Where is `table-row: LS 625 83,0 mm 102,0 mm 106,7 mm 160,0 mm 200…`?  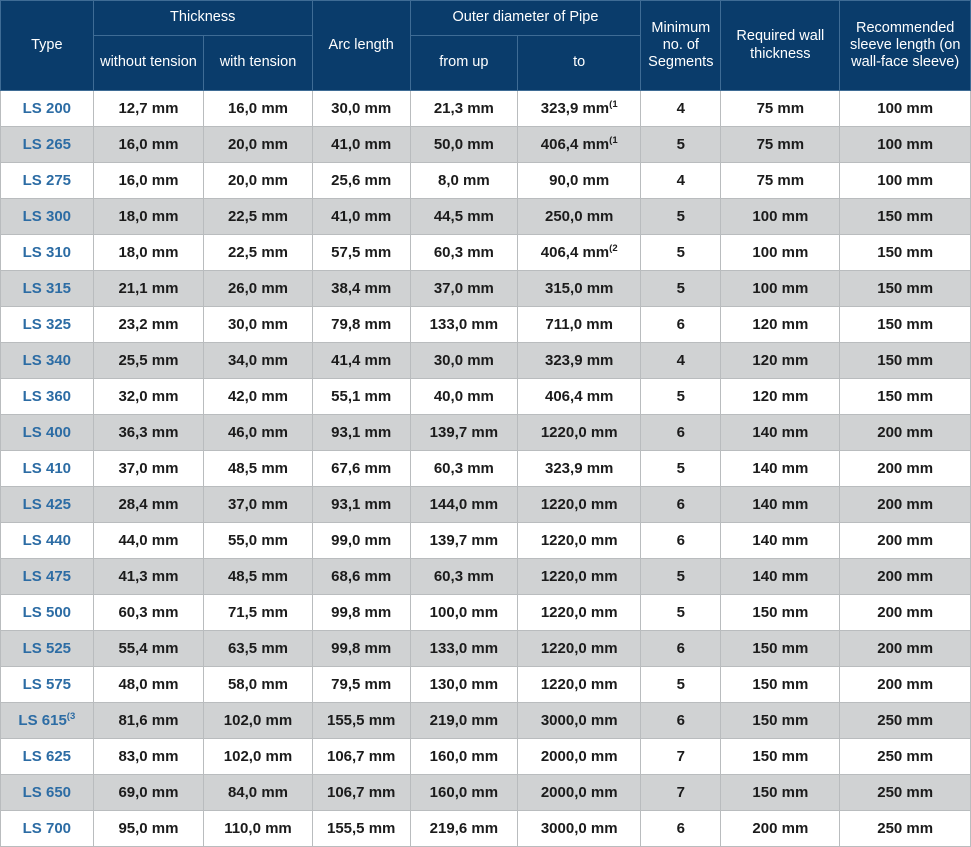 table-row: LS 625 83,0 mm 102,0 mm 106,7 mm 160,0 mm 200… is located at coordinates (485, 756).